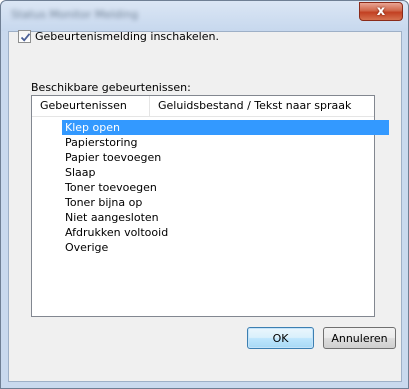  I want to click on list-item-label: Slaap, so click(80, 172).